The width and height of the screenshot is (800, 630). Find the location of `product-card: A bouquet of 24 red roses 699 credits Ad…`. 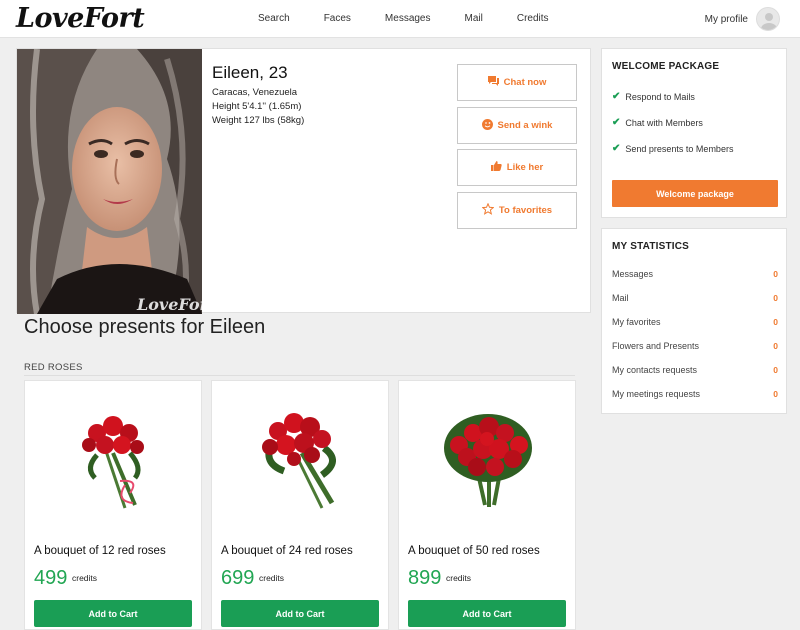

product-card: A bouquet of 24 red roses 699 credits Ad… is located at coordinates (300, 505).